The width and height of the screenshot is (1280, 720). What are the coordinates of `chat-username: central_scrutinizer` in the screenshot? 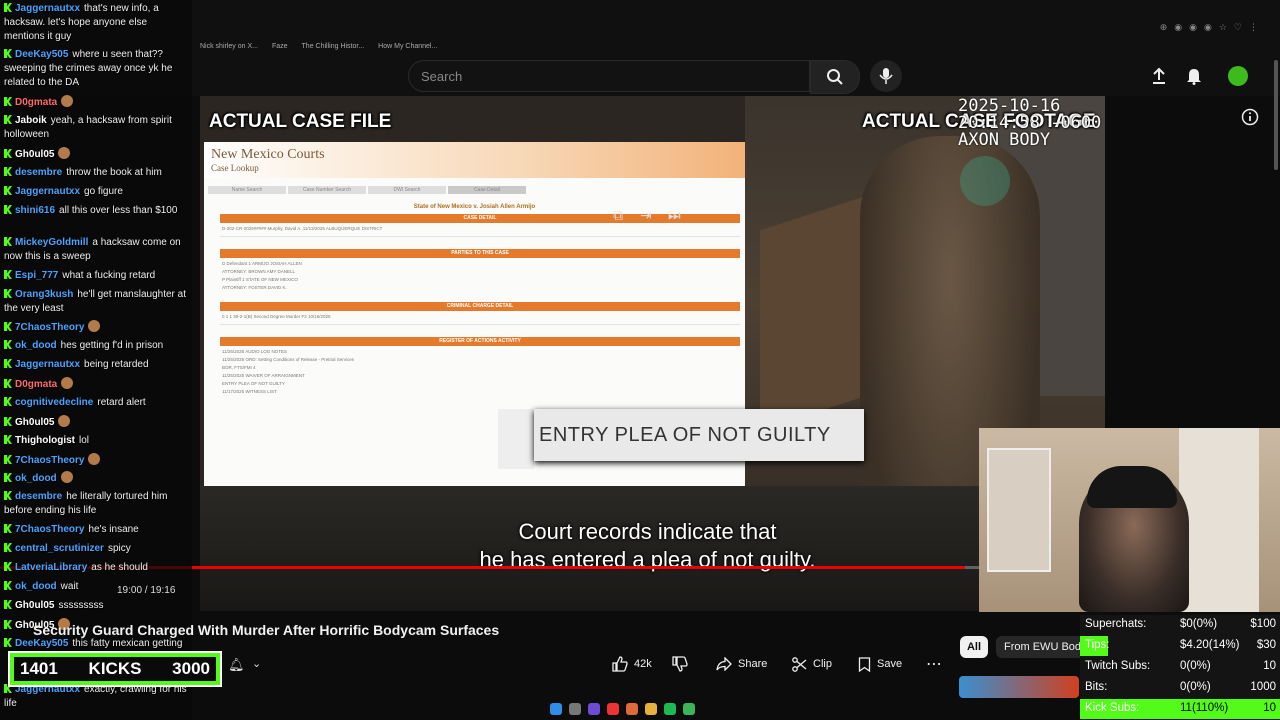 It's located at (59, 548).